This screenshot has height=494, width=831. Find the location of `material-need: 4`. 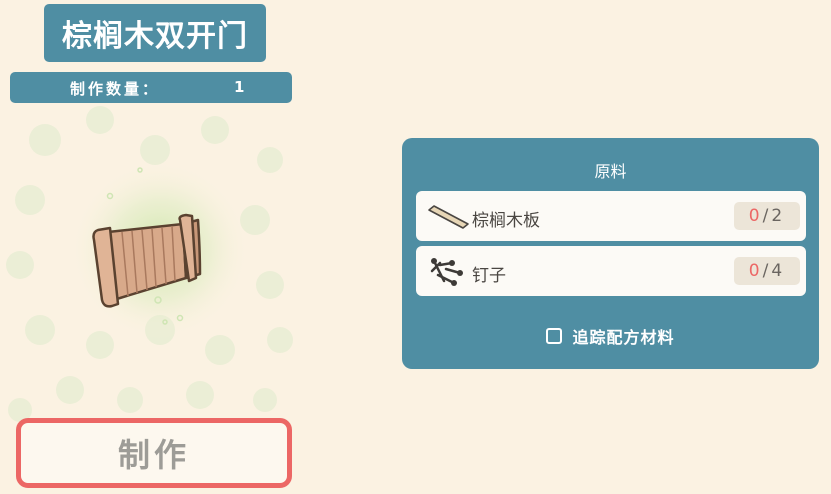

material-need: 4 is located at coordinates (778, 271).